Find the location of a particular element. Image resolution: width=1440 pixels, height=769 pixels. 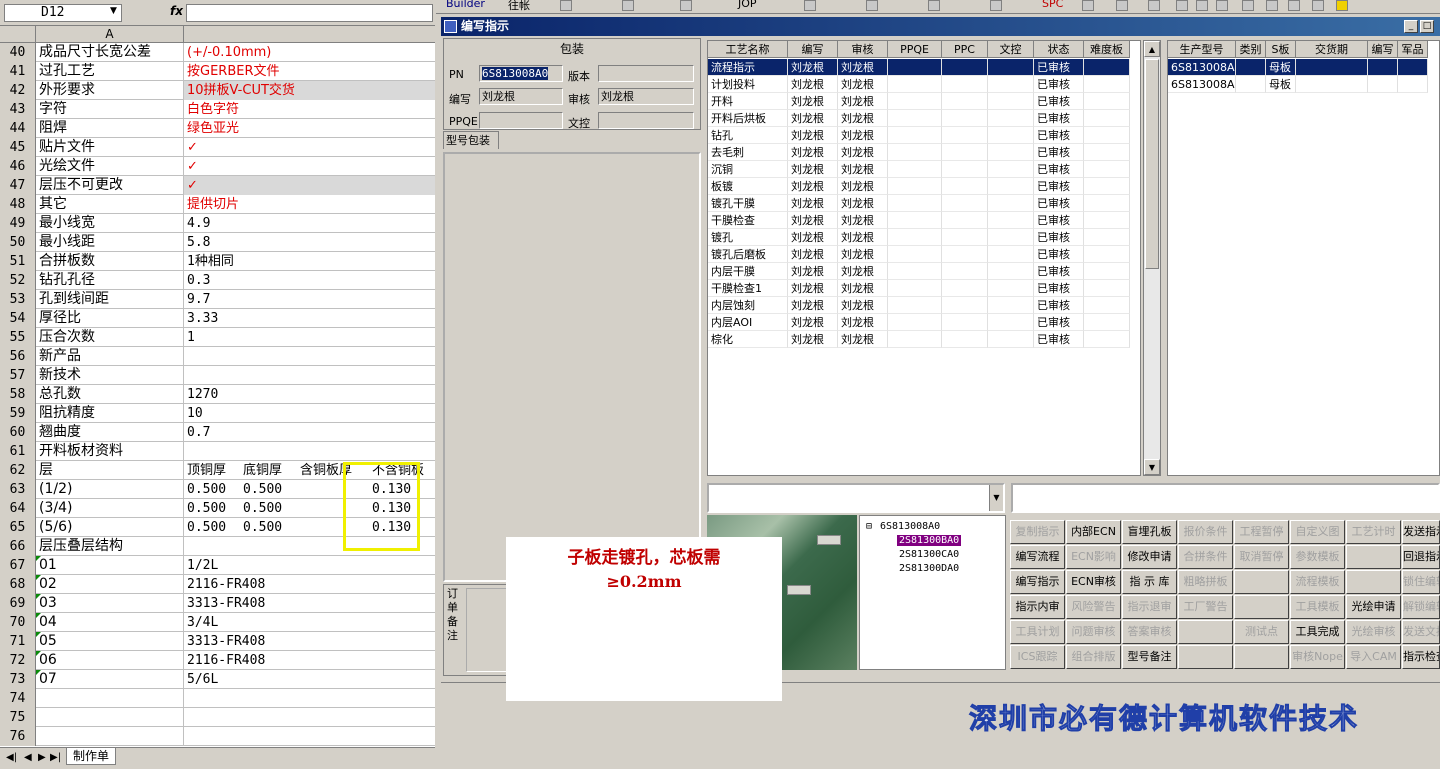

cell-b: 2116-FR408 is located at coordinates (309, 660).